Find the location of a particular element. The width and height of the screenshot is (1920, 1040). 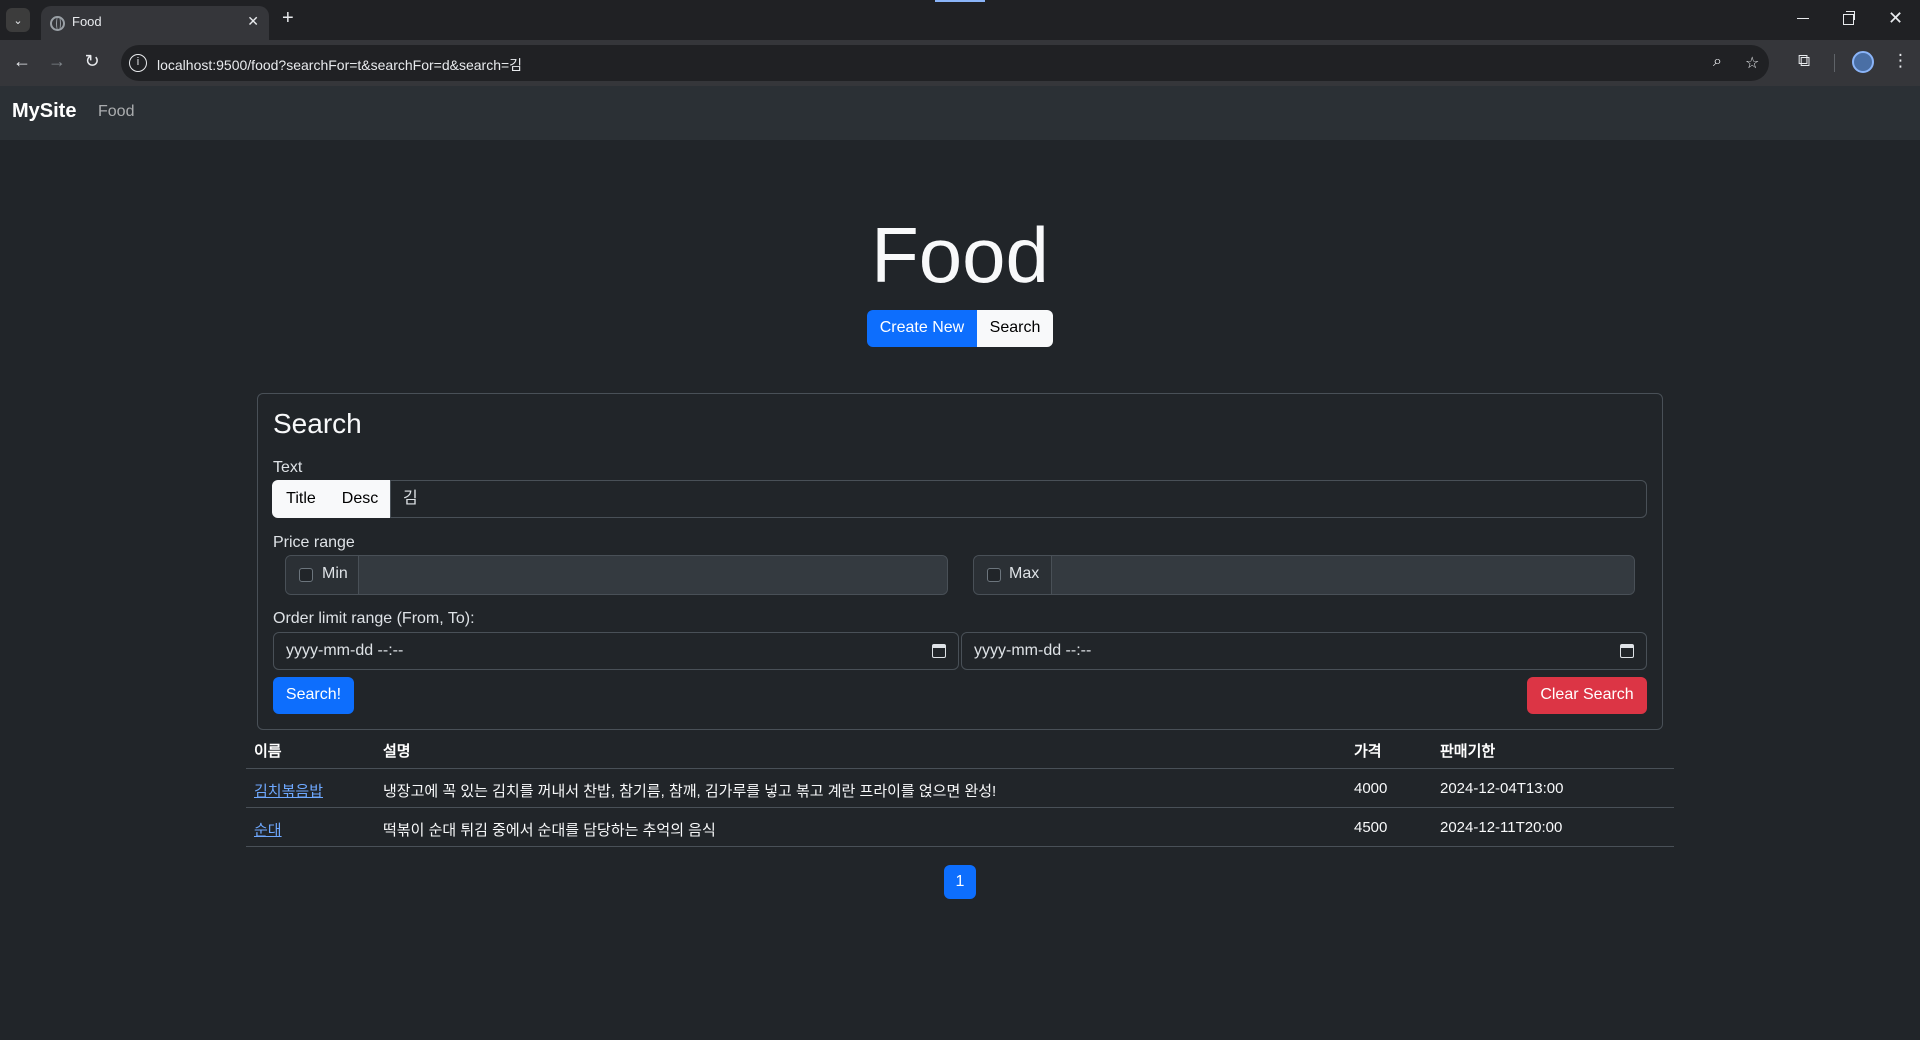

text-search-group: Title Desc 김 is located at coordinates (959, 499).